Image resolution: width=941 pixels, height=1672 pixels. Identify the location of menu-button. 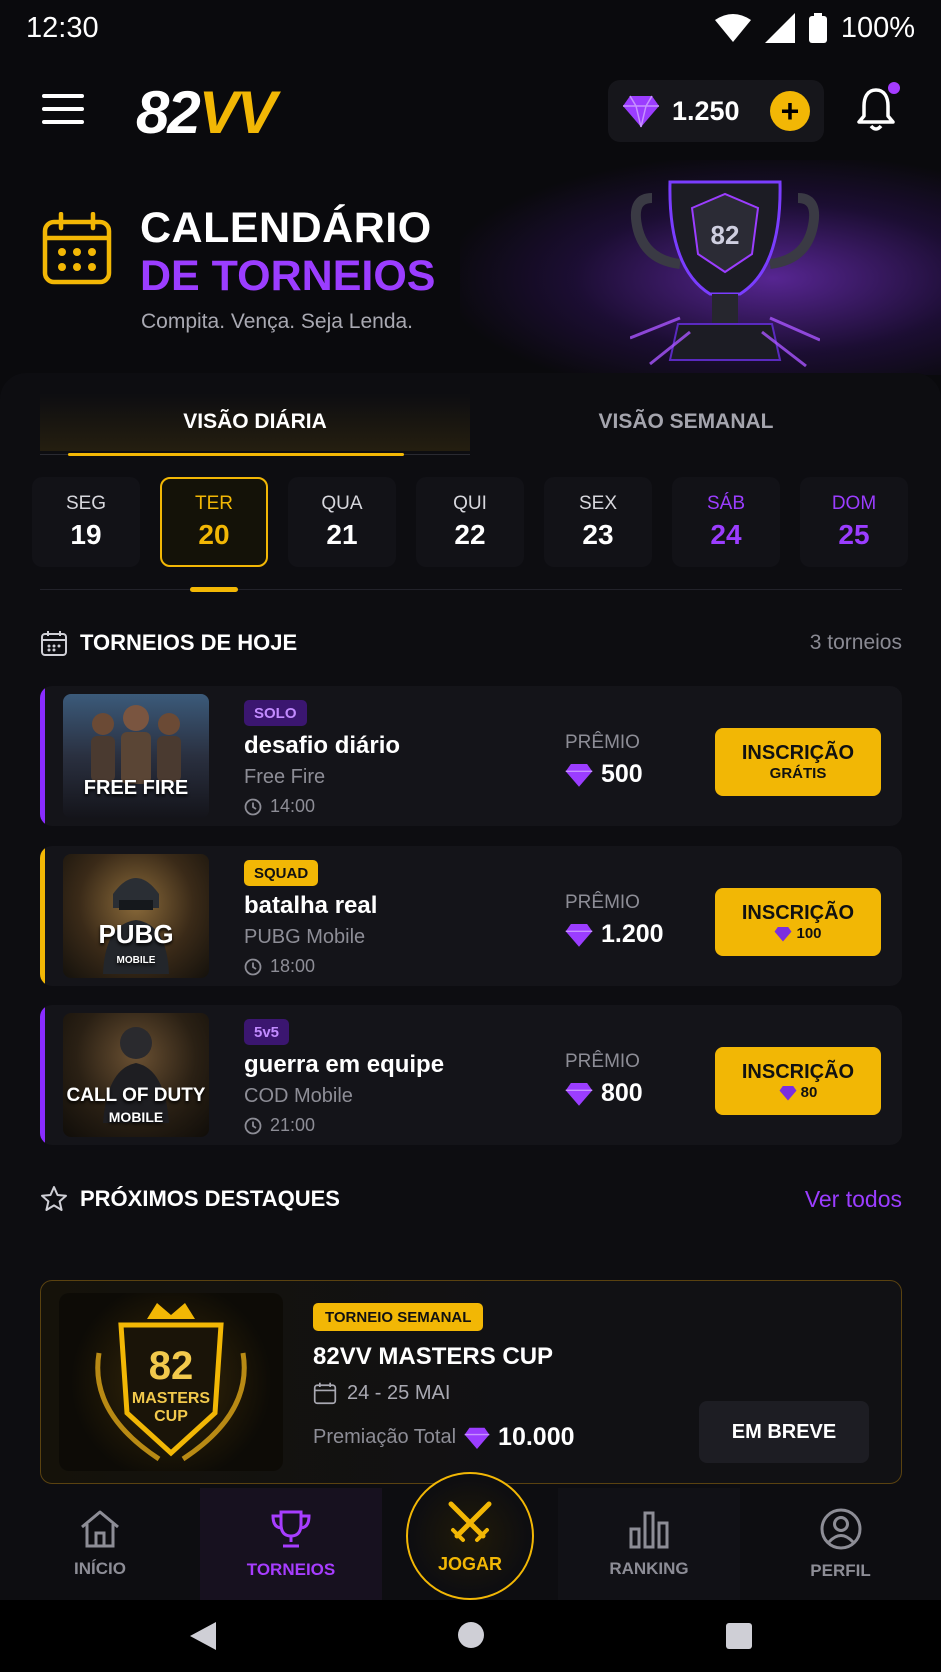
(63, 109).